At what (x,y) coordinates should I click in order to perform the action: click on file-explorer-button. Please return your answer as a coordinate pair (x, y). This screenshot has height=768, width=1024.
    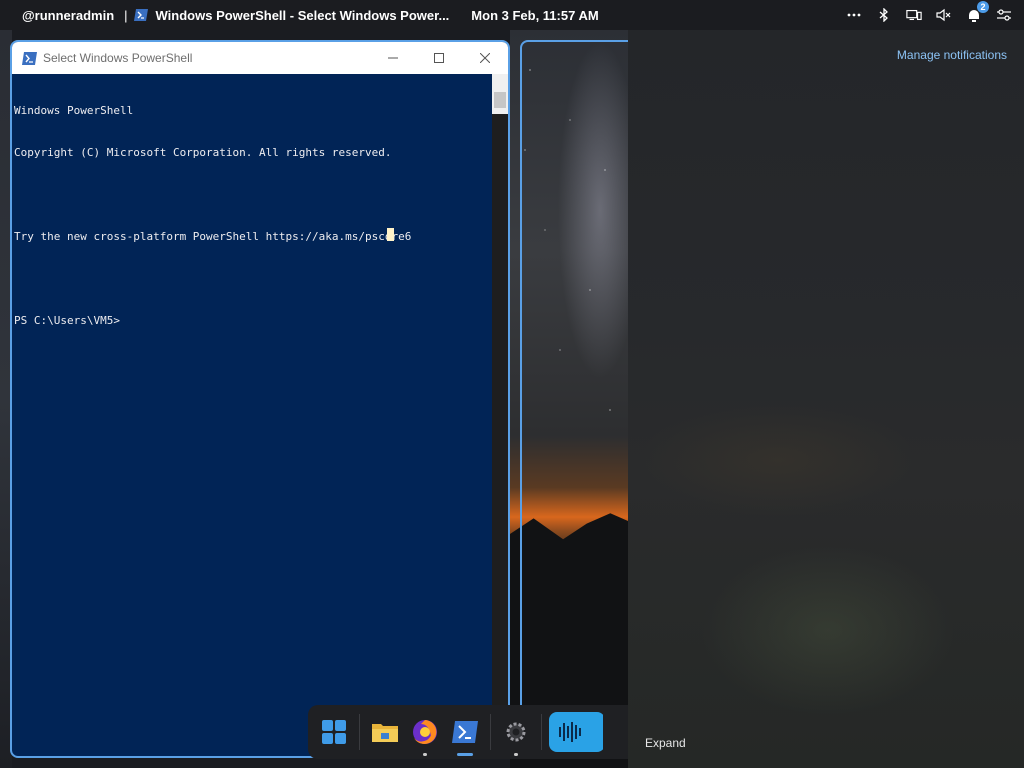
    Looking at the image, I should click on (385, 732).